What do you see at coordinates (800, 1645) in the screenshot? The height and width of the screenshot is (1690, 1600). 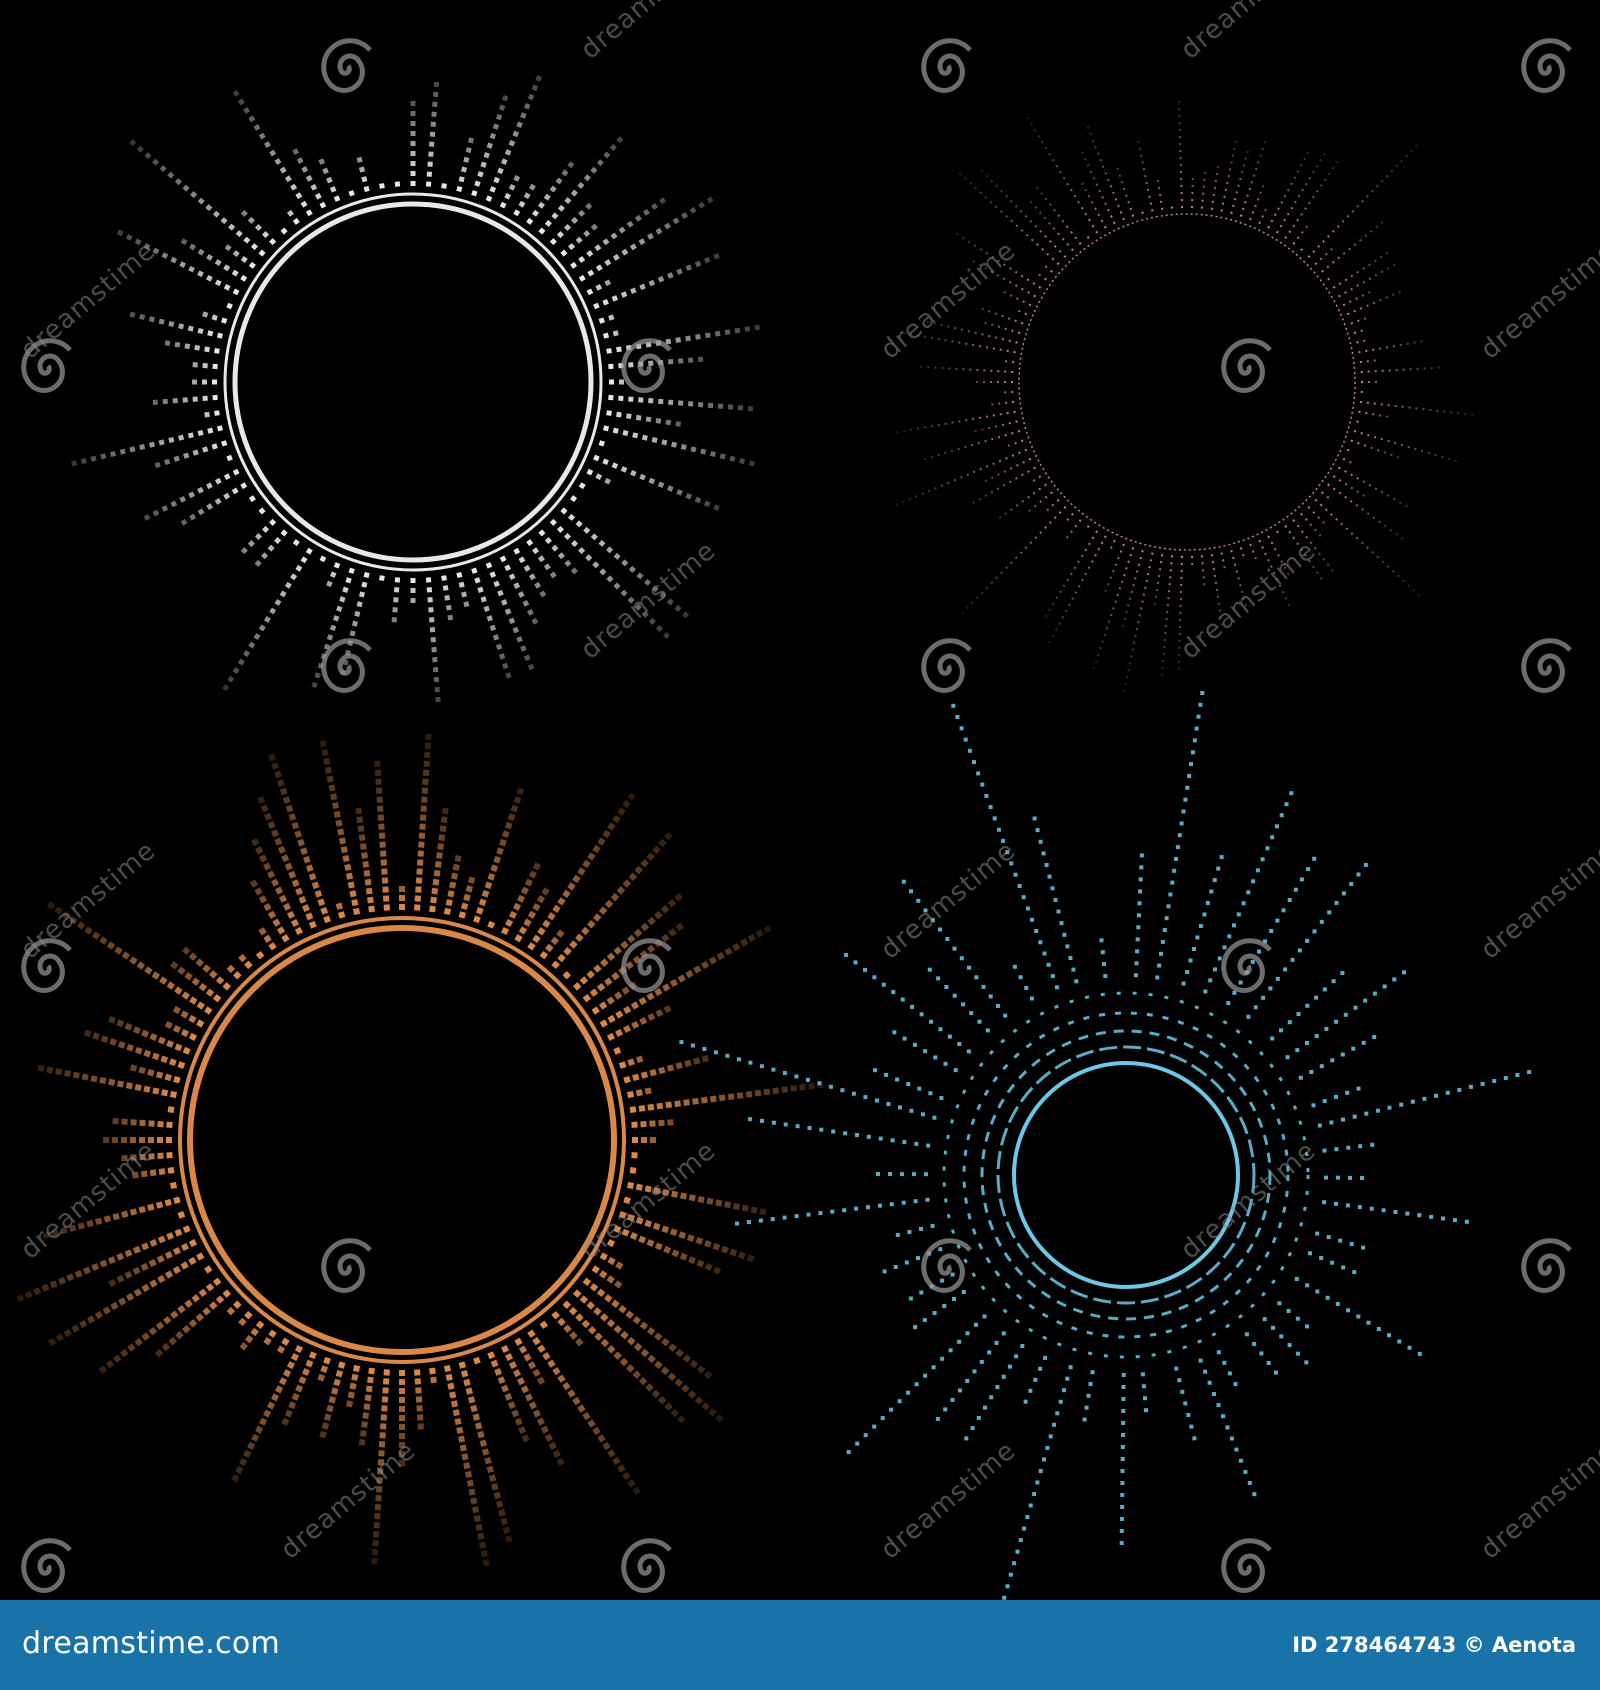 I see `stock-footer-bar: dreamstime.com ID 278464743 © Aenota` at bounding box center [800, 1645].